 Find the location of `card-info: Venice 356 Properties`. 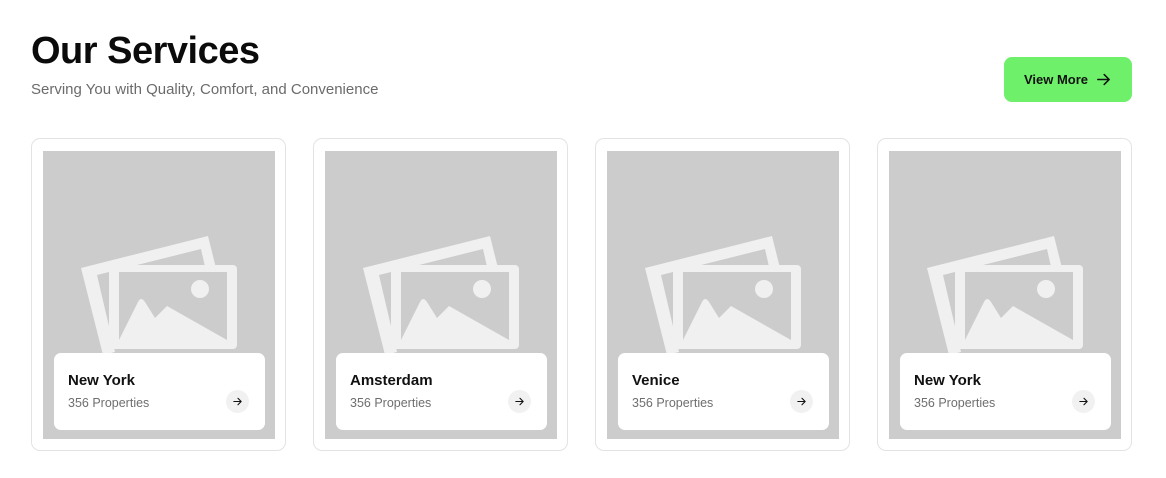

card-info: Venice 356 Properties is located at coordinates (723, 391).